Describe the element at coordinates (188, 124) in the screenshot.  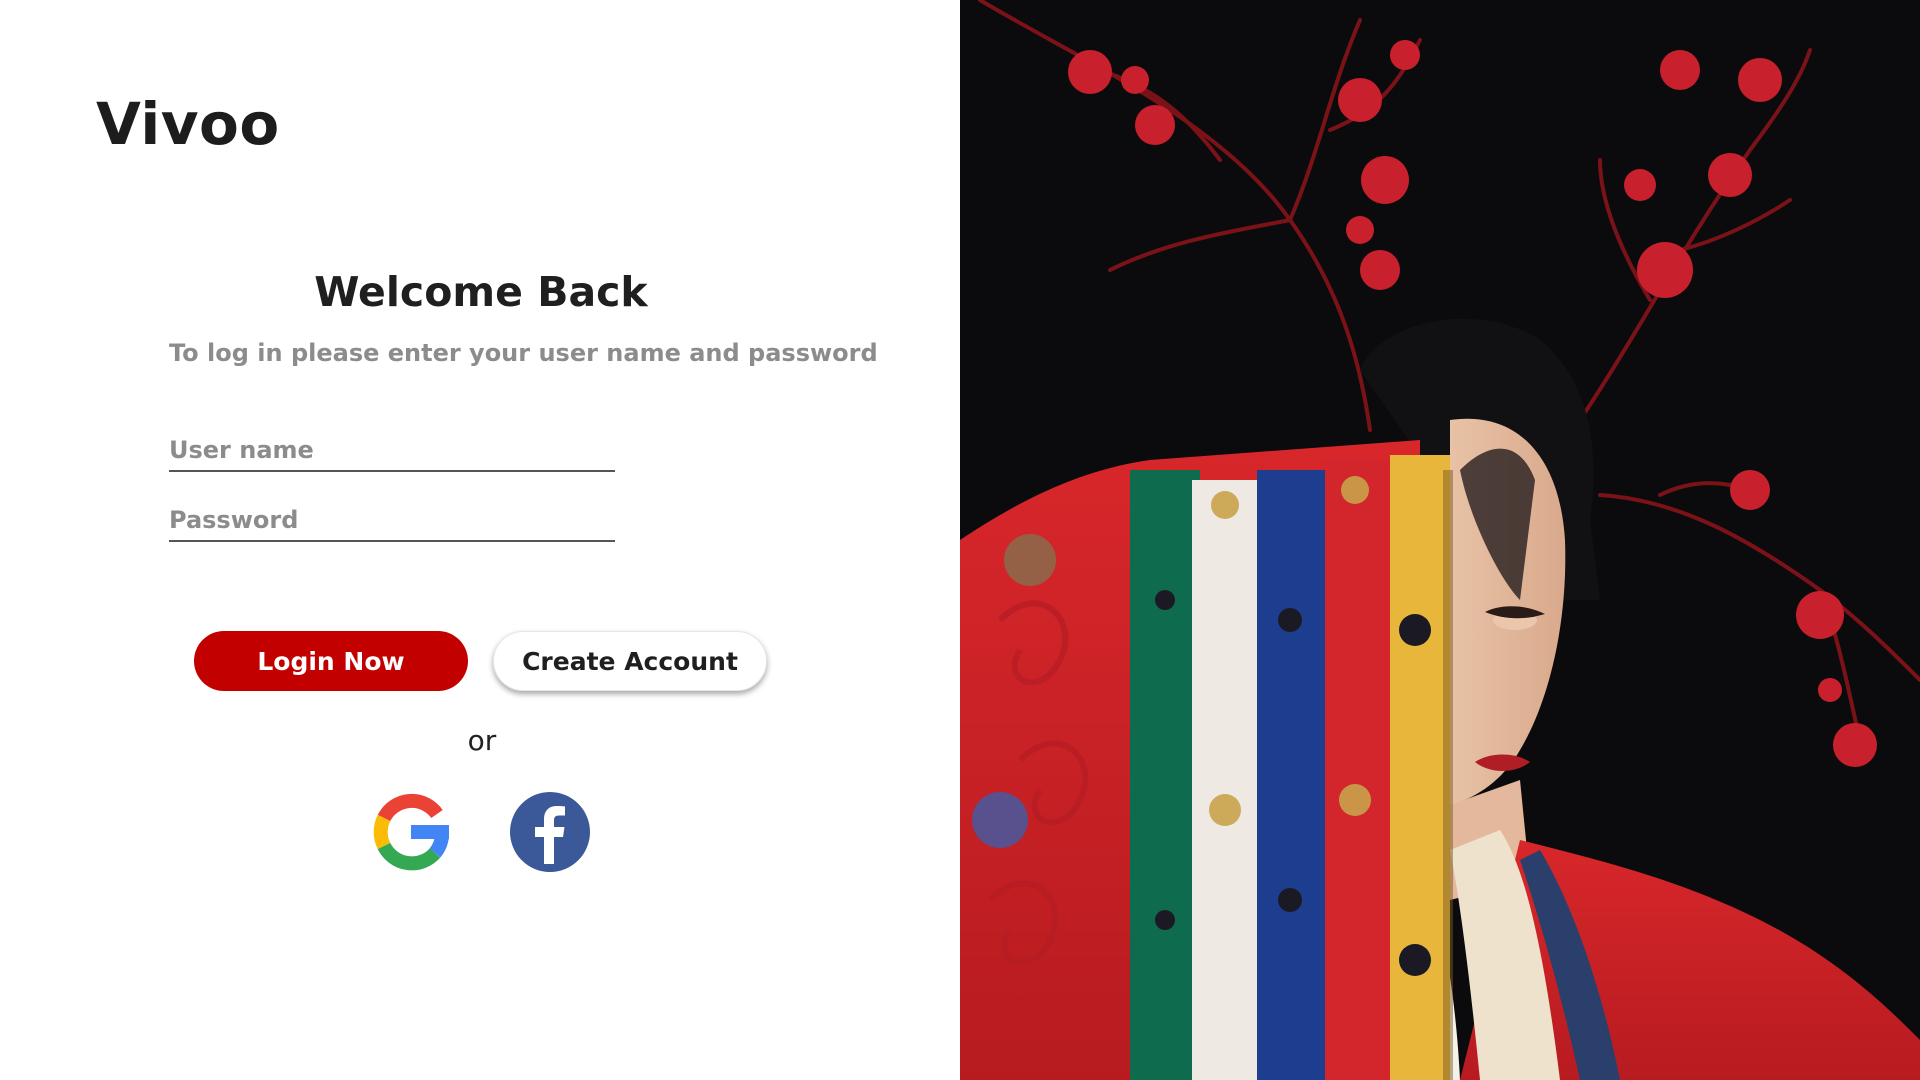
I see `brand-logo: Vivoo` at that location.